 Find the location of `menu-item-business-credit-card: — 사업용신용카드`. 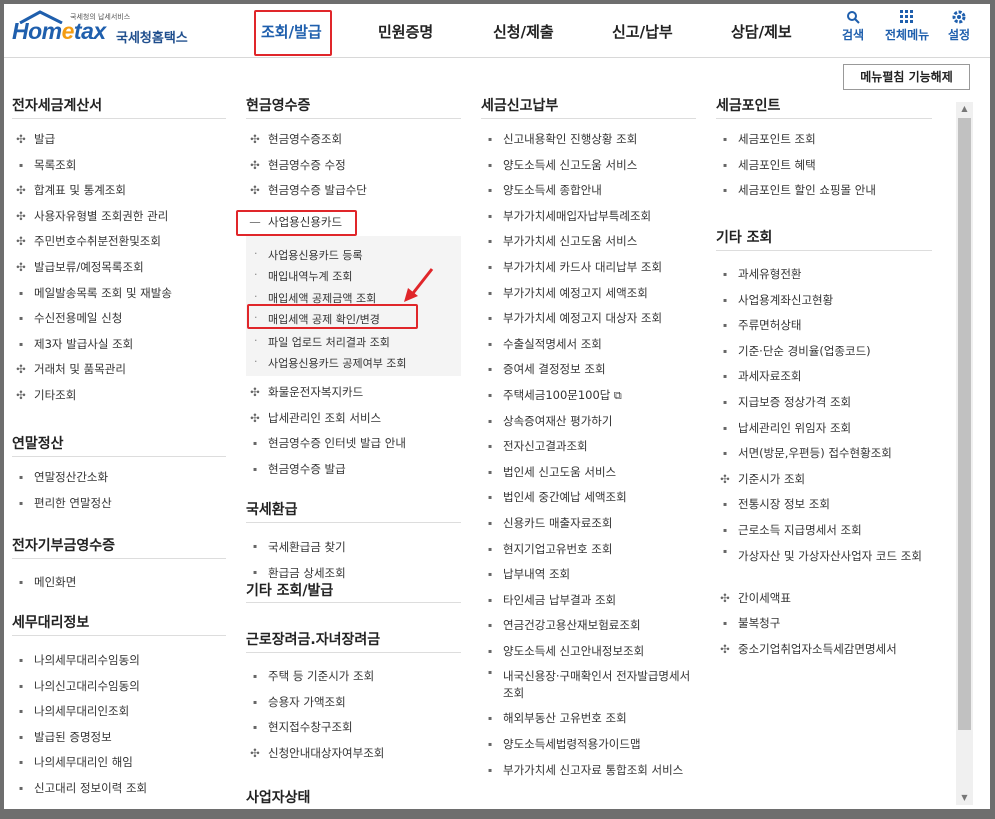

menu-item-business-credit-card: — 사업용신용카드 is located at coordinates (294, 223).